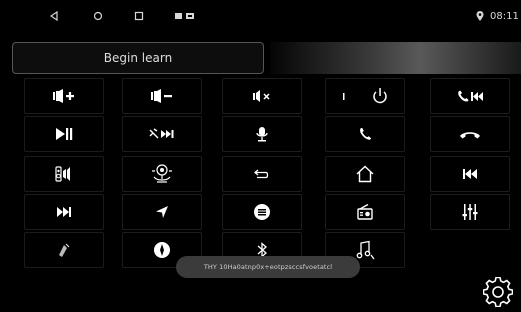  I want to click on toast-message: THY 10Ha0atnp0x+eotpzsccsfvoetatcl, so click(268, 267).